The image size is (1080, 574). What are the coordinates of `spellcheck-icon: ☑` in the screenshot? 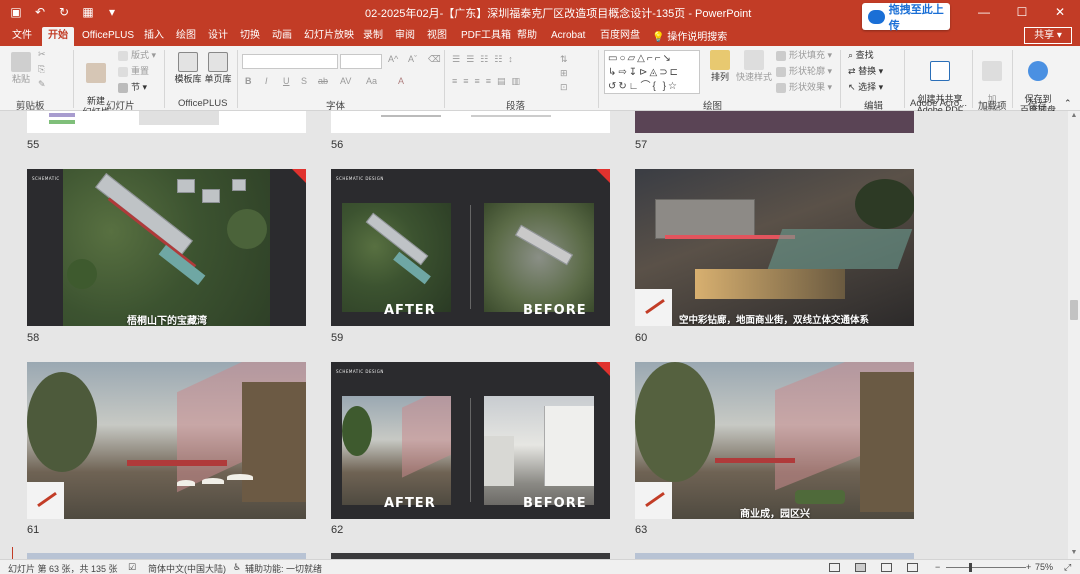 It's located at (132, 567).